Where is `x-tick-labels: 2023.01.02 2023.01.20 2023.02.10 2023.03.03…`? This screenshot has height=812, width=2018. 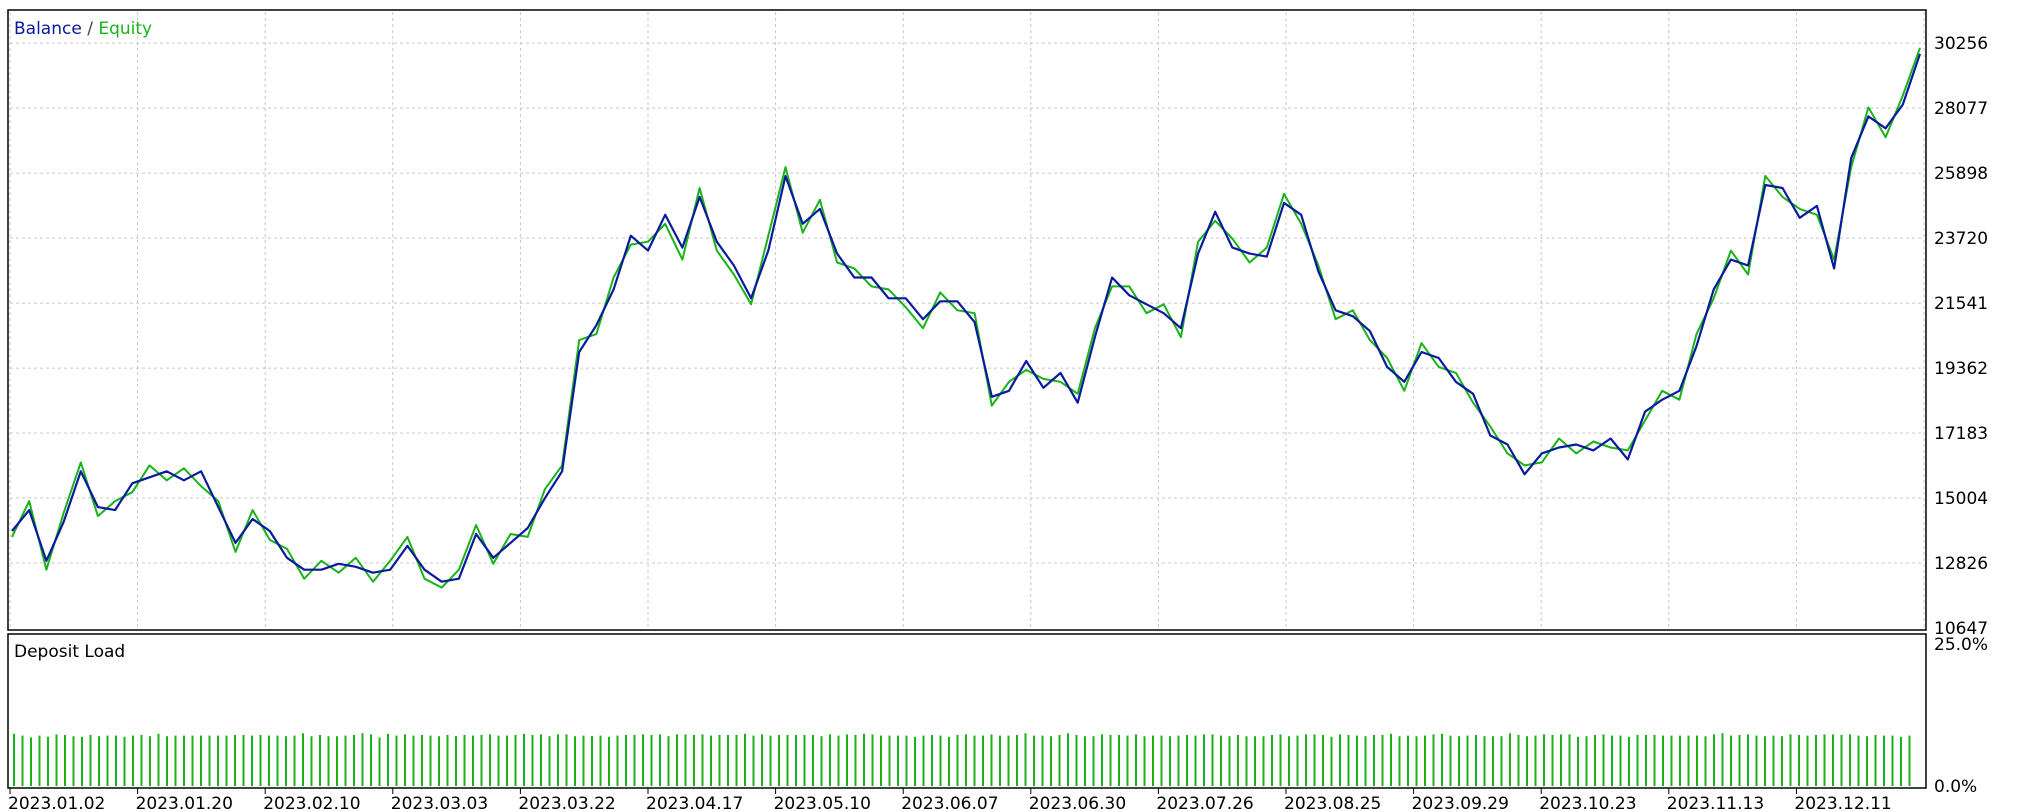
x-tick-labels: 2023.01.02 2023.01.20 2023.02.10 2023.03.03… is located at coordinates (950, 800).